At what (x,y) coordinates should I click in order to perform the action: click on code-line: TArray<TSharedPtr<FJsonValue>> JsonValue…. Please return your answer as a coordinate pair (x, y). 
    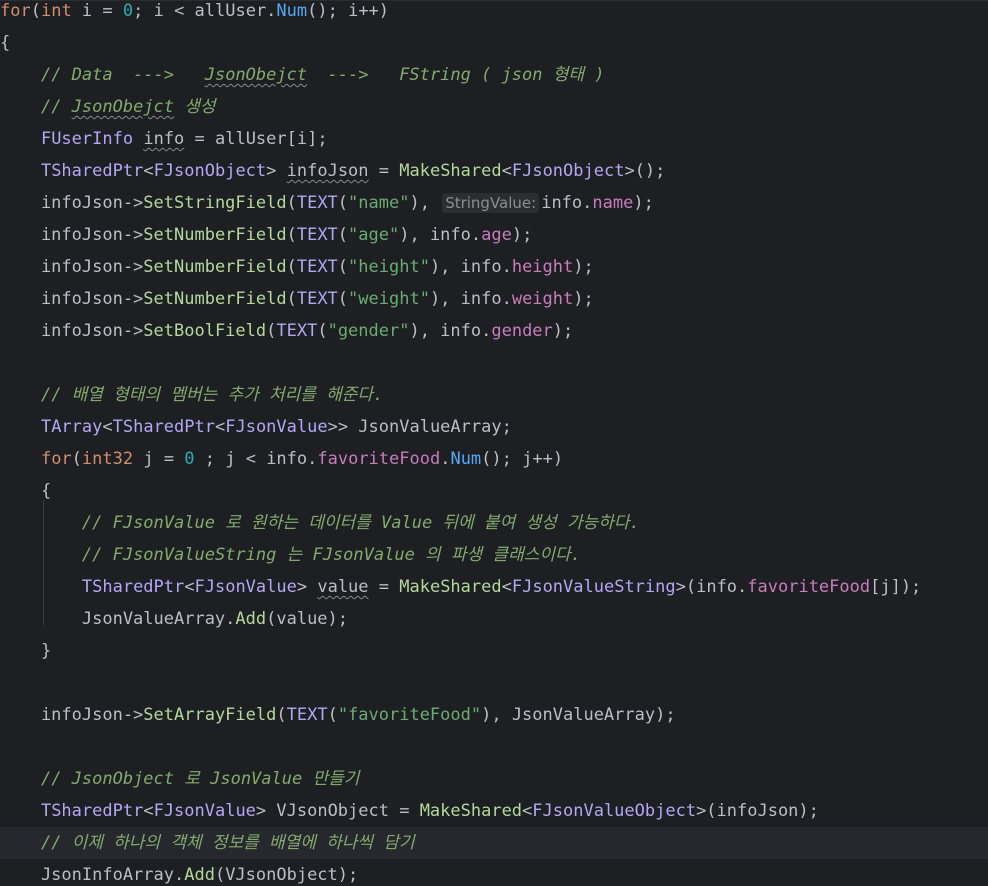
    Looking at the image, I should click on (494, 427).